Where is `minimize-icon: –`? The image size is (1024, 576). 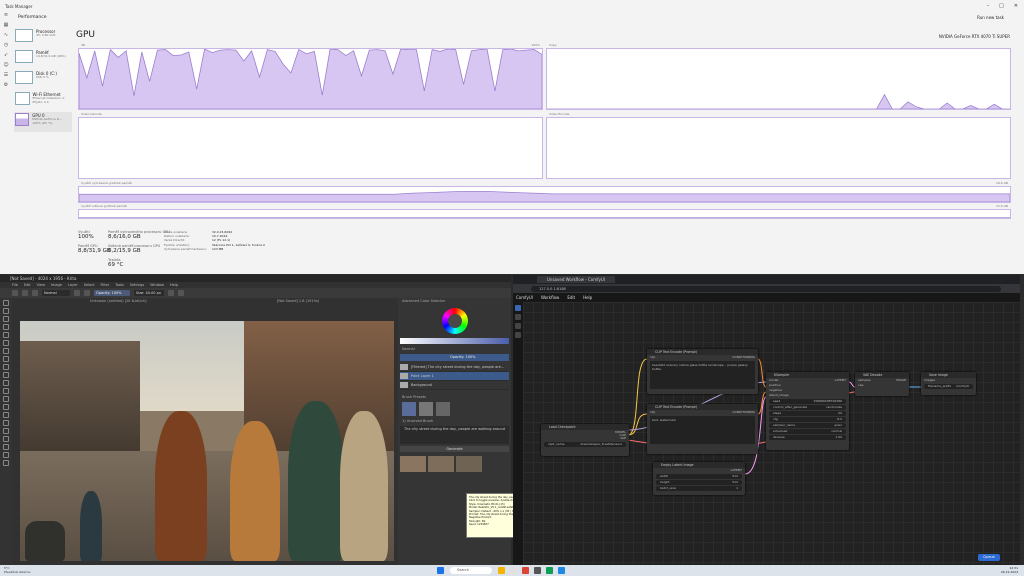
minimize-icon: – is located at coordinates (988, 6).